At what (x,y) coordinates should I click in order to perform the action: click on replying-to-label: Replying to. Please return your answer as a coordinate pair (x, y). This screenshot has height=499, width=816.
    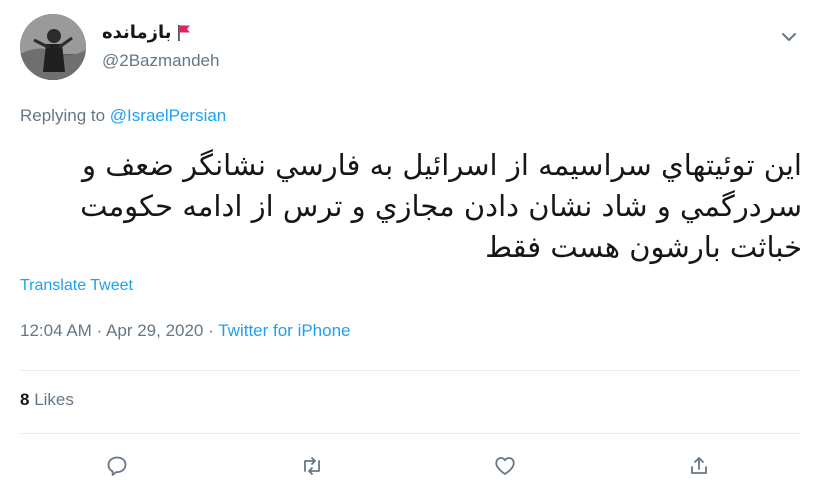
    Looking at the image, I should click on (63, 115).